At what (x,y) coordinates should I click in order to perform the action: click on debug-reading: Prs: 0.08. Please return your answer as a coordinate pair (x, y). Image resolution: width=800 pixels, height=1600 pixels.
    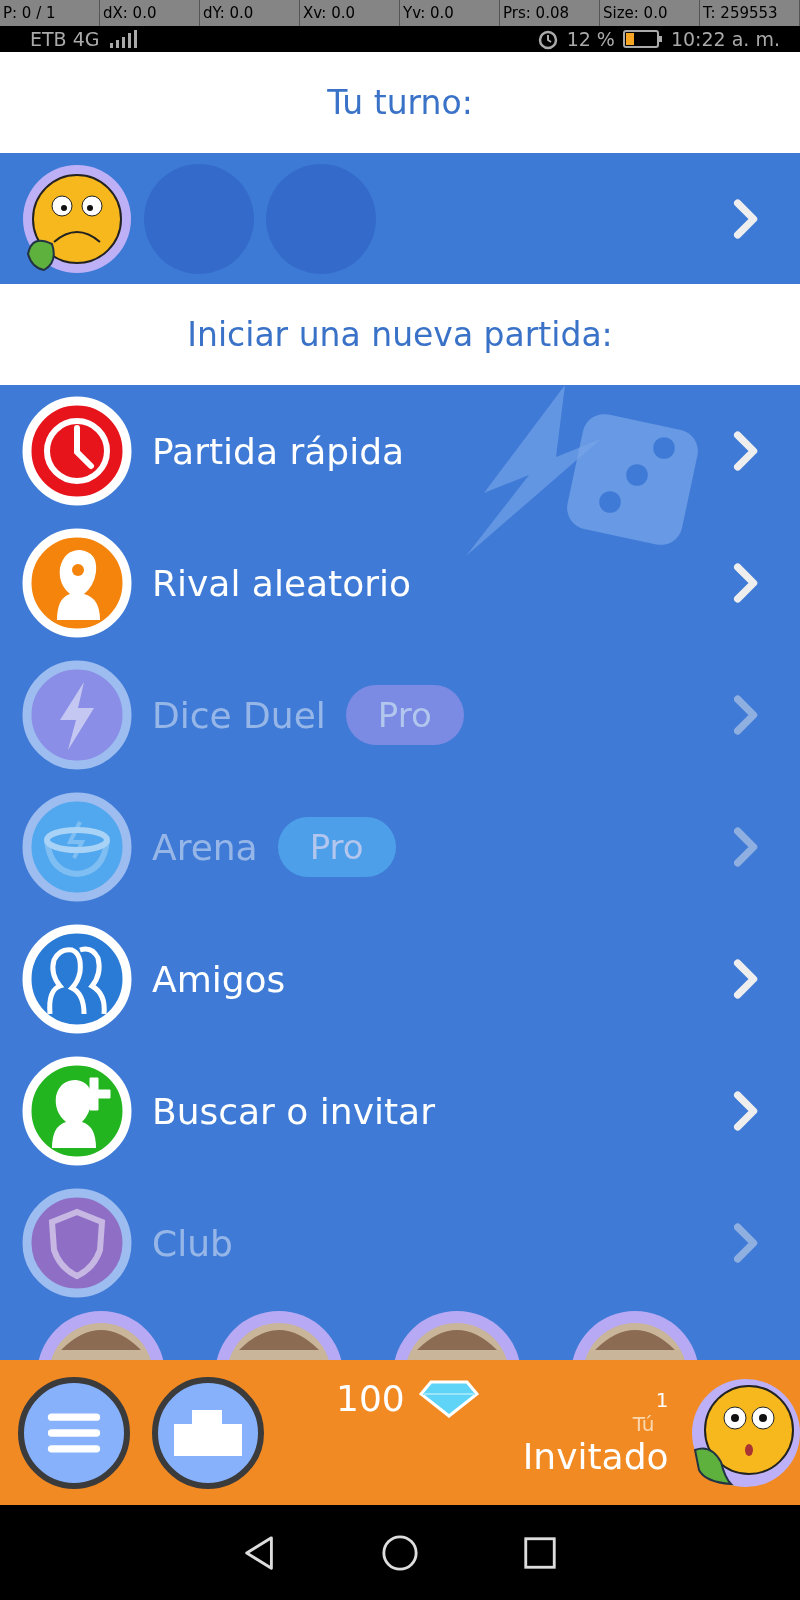
    Looking at the image, I should click on (550, 13).